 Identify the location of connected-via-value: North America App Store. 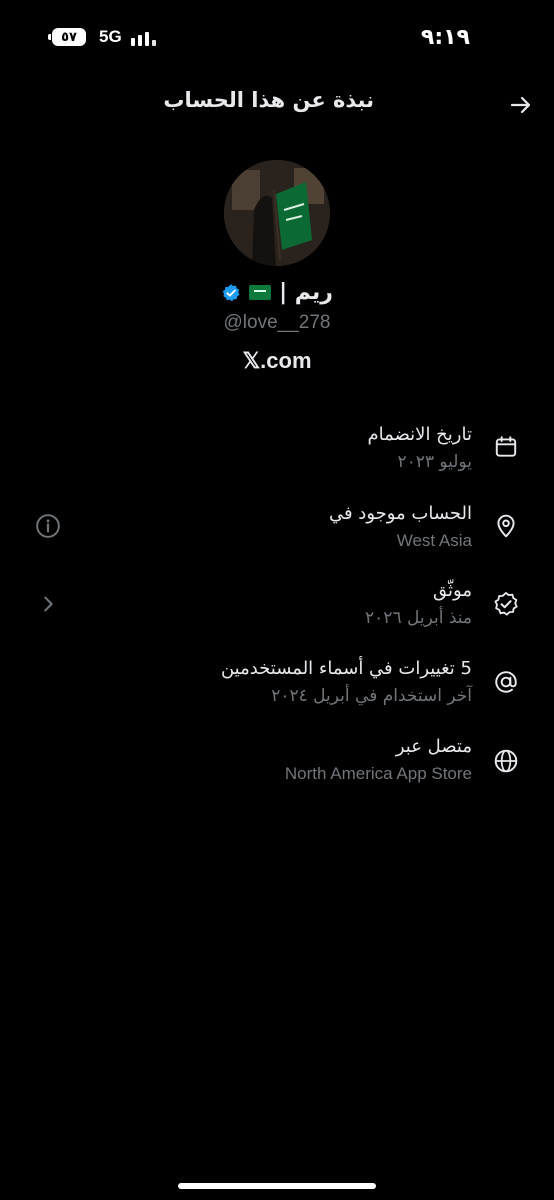
(378, 773).